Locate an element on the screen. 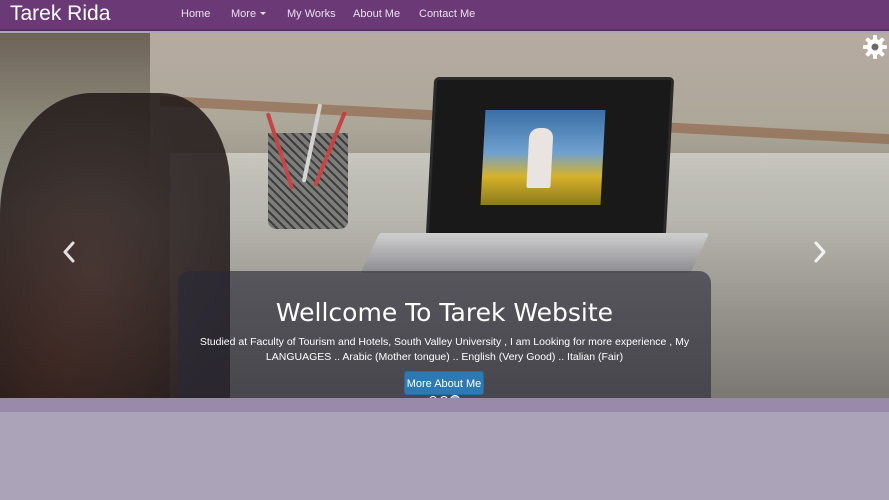 The image size is (889, 500). nav-item-contact-me: Contact Me is located at coordinates (447, 14).